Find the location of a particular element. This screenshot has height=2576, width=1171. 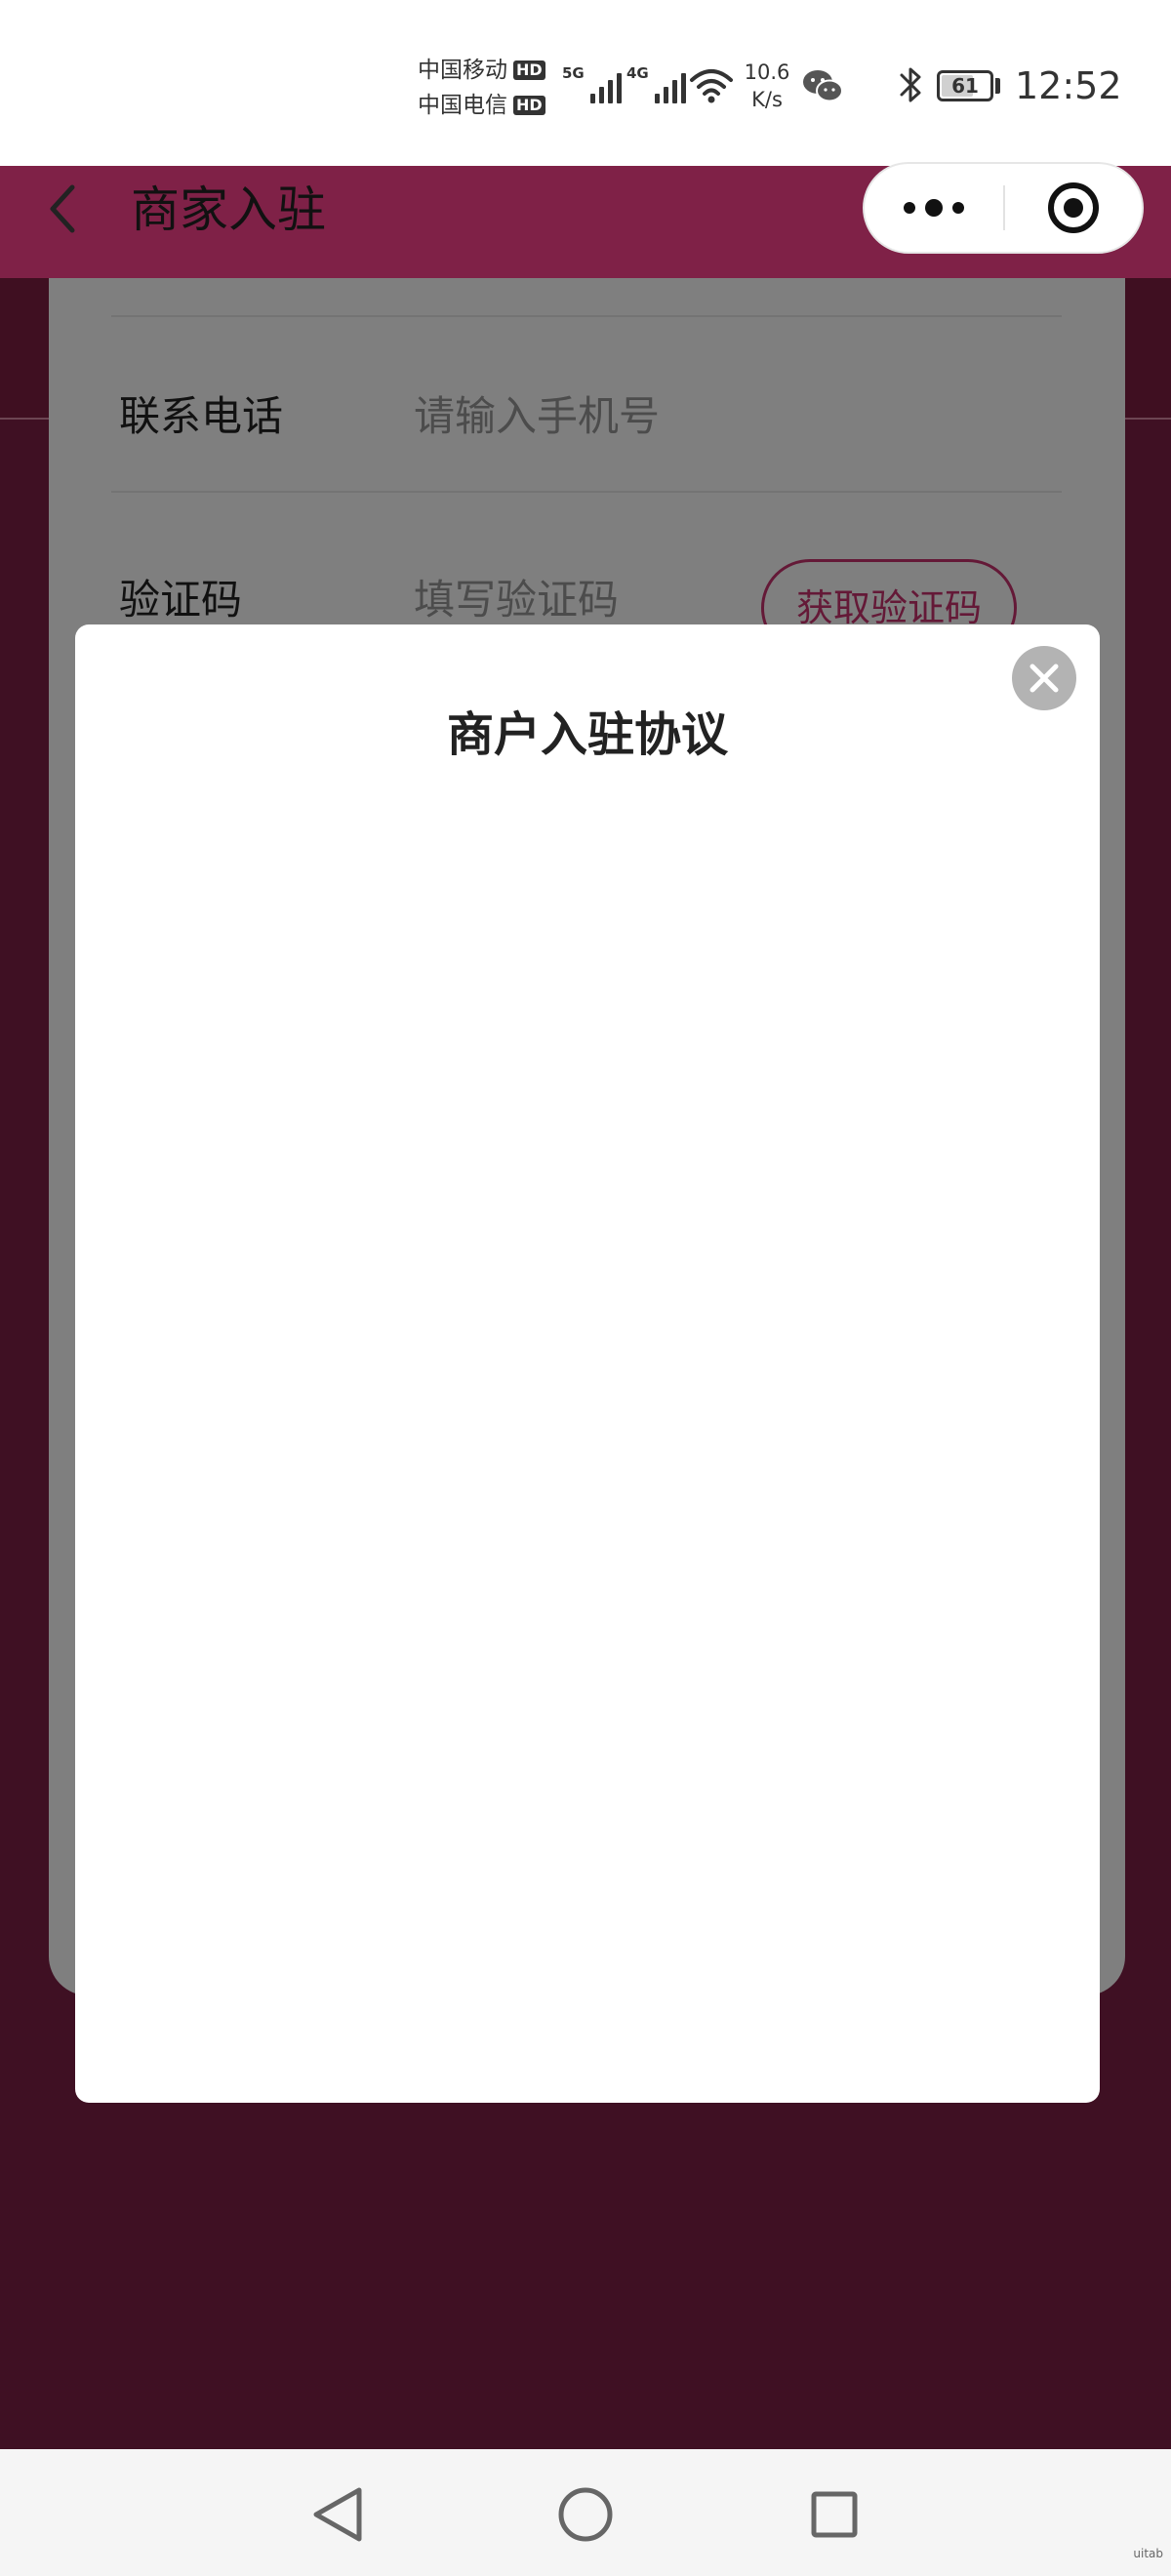

target-icon is located at coordinates (1073, 207).